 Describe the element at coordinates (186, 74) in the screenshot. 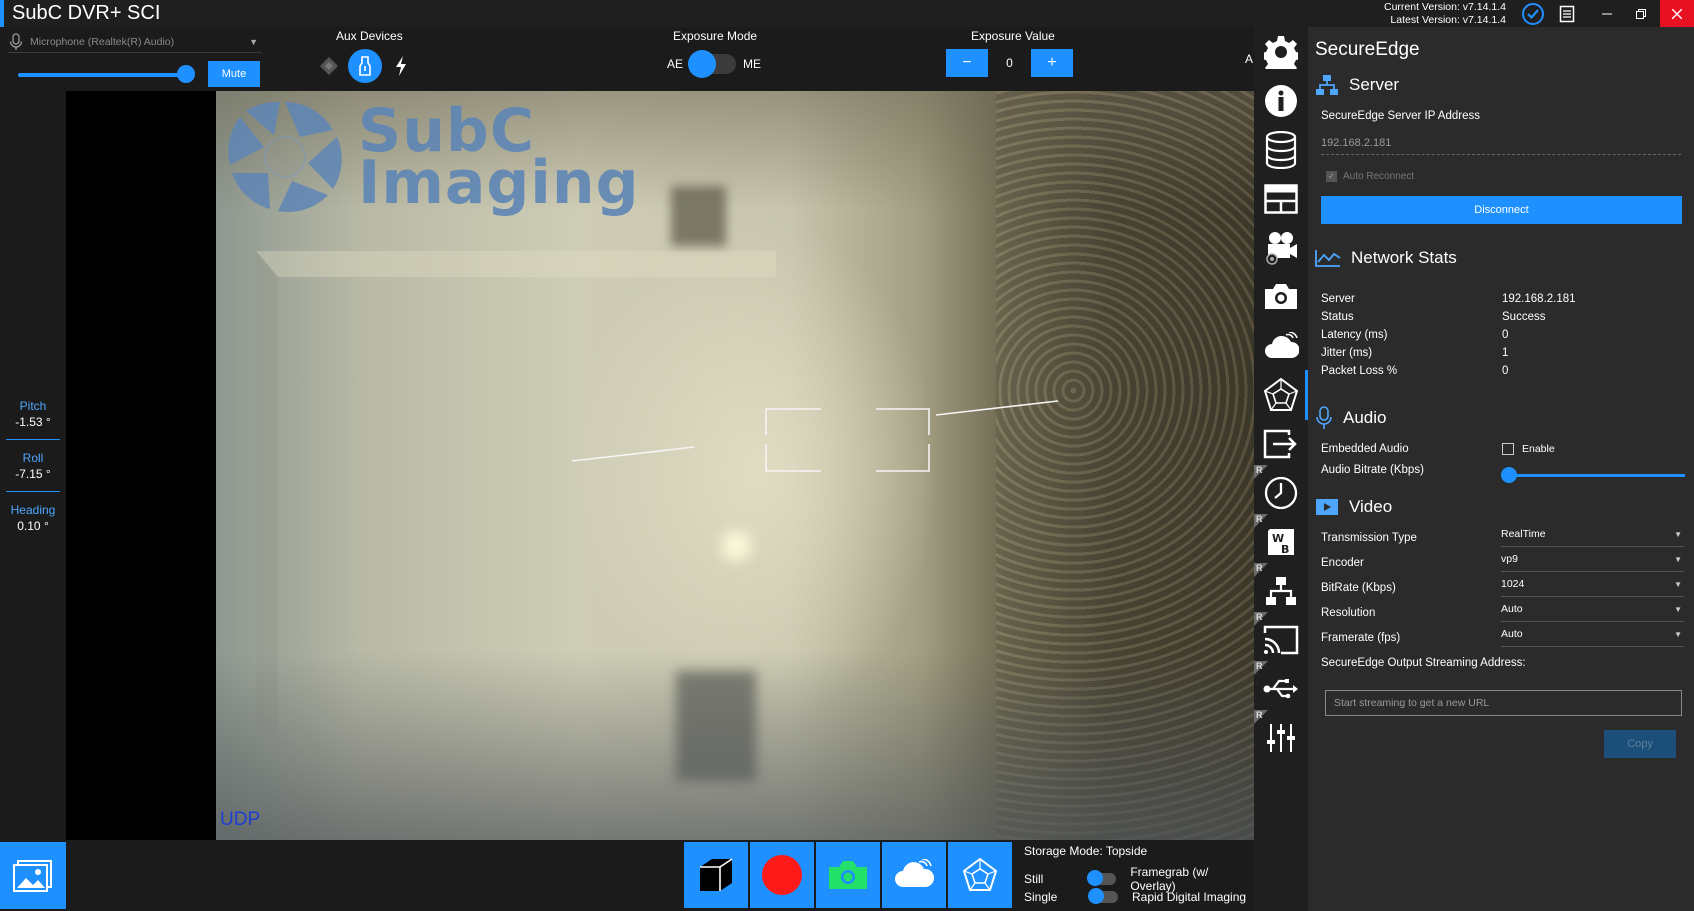

I see `volume-slider-thumb` at that location.